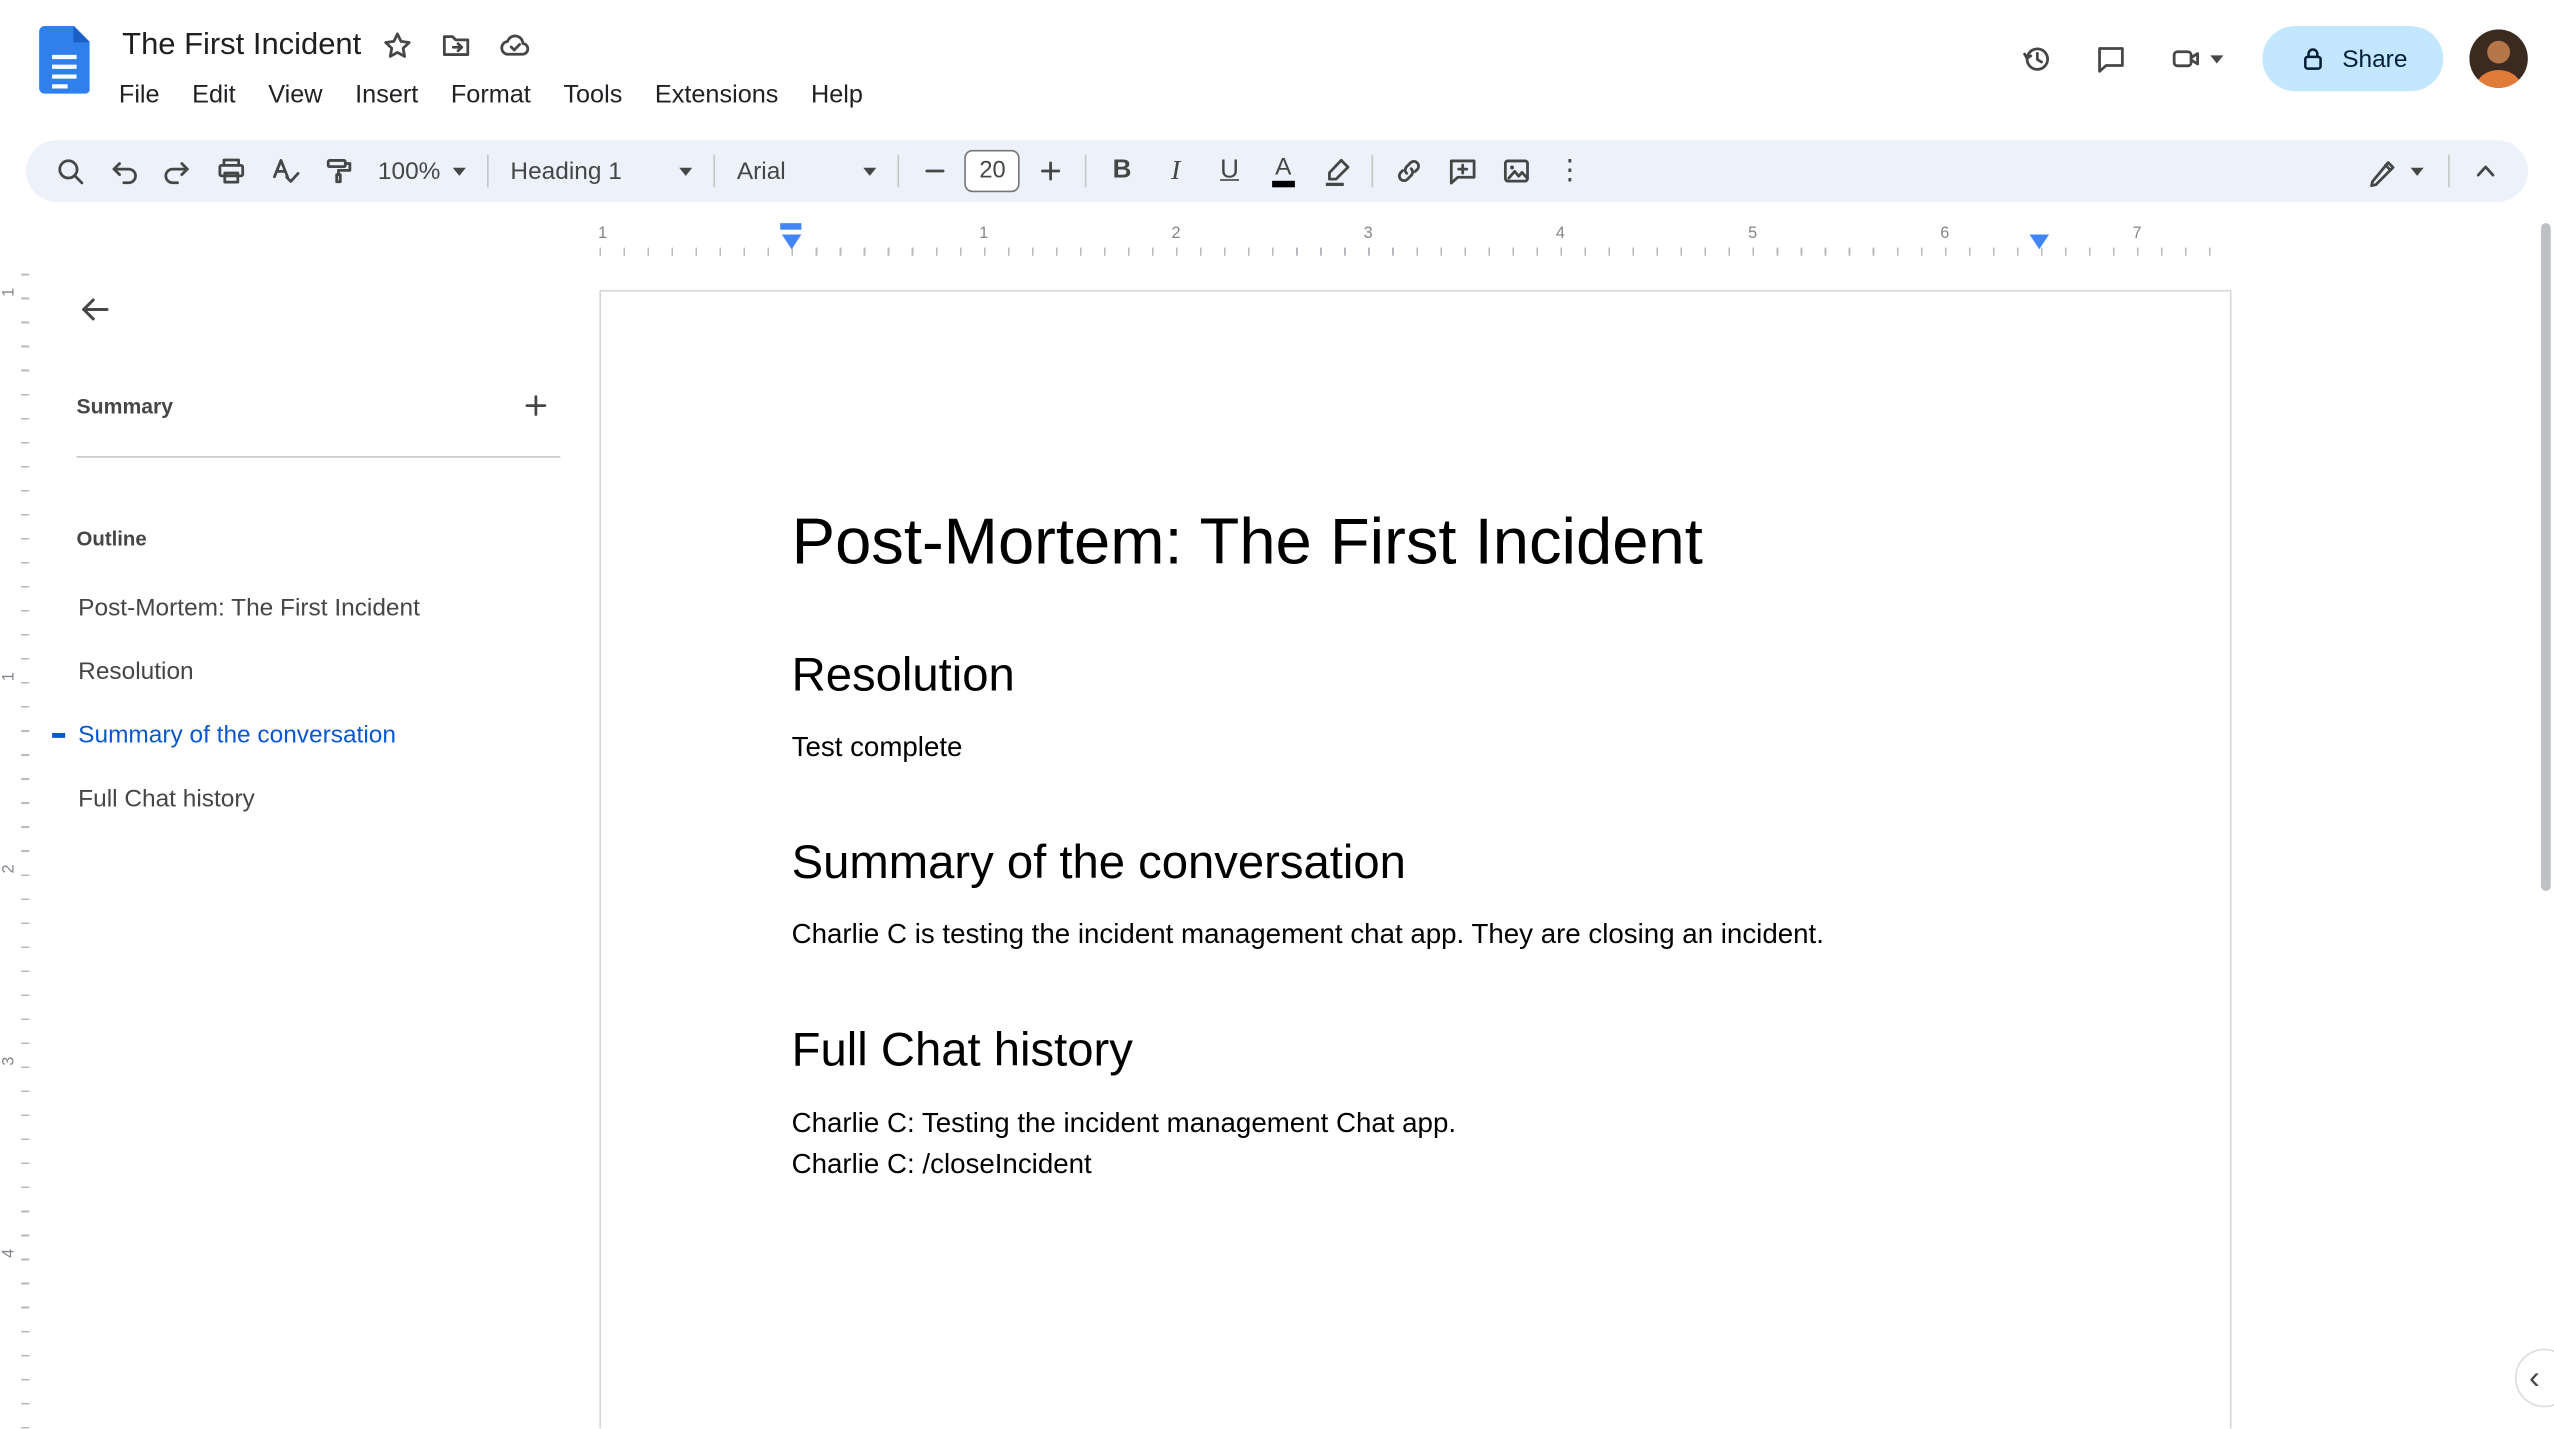 This screenshot has width=2554, height=1429. I want to click on menu-edit: Edit, so click(214, 96).